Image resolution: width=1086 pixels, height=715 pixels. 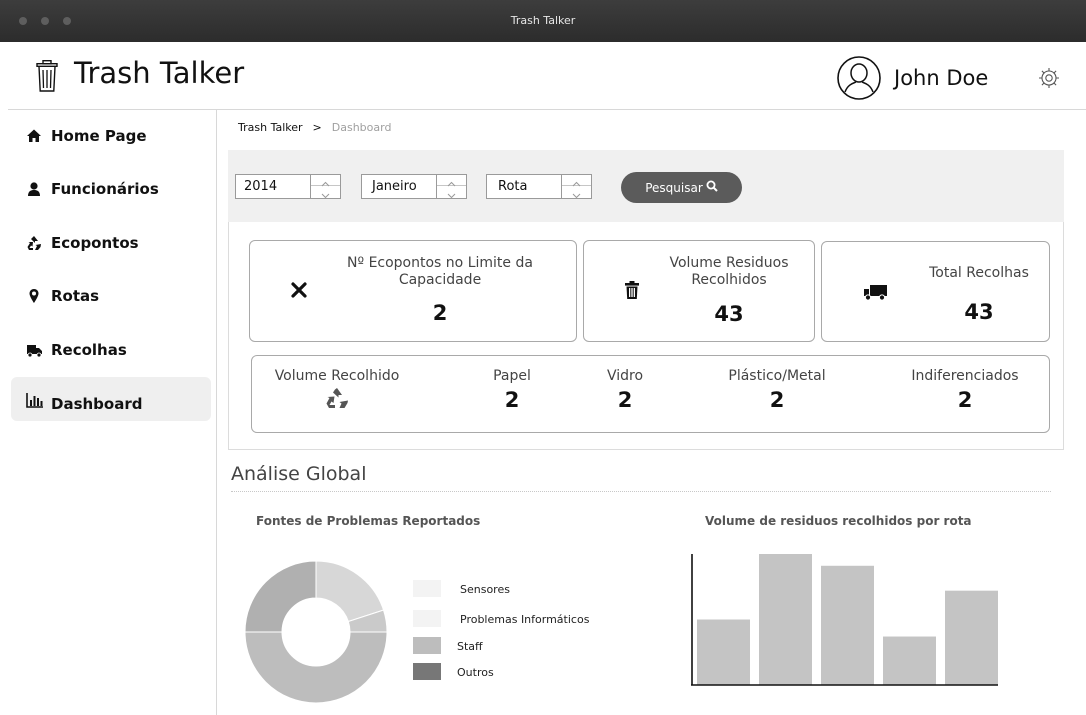 I want to click on search-button: Pesquisar, so click(x=681, y=187).